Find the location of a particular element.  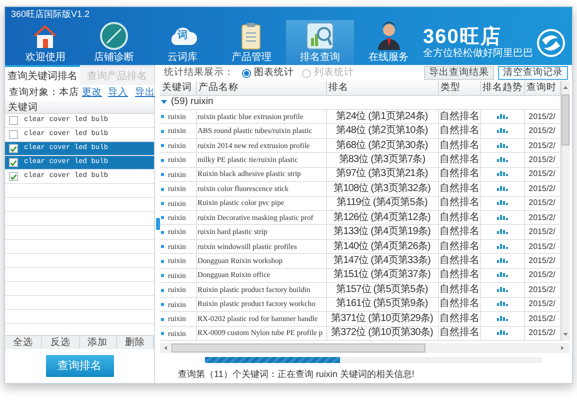

window-title: 360旺店国际版V1.2 is located at coordinates (51, 14).